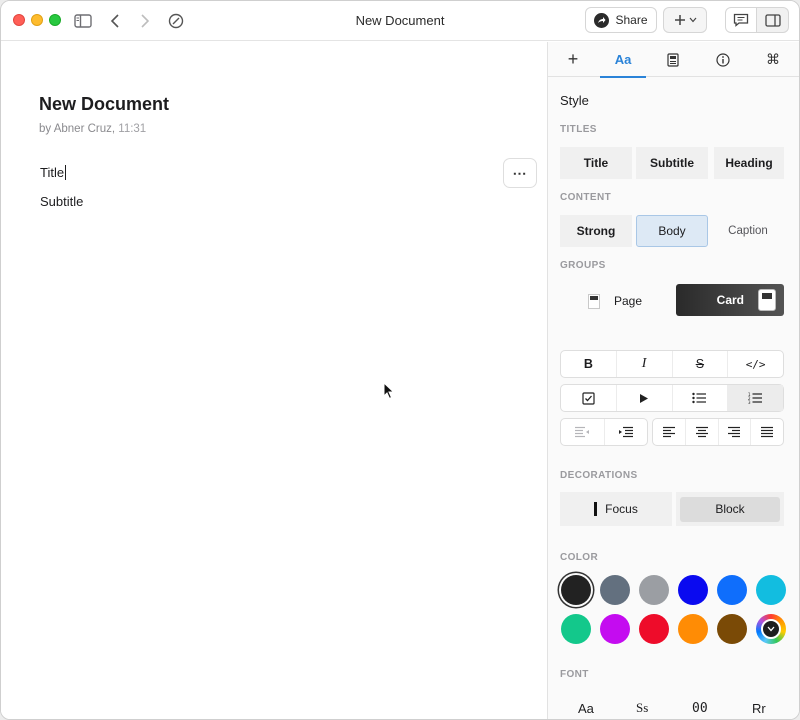 The width and height of the screenshot is (800, 720). Describe the element at coordinates (767, 300) in the screenshot. I see `card-icon` at that location.